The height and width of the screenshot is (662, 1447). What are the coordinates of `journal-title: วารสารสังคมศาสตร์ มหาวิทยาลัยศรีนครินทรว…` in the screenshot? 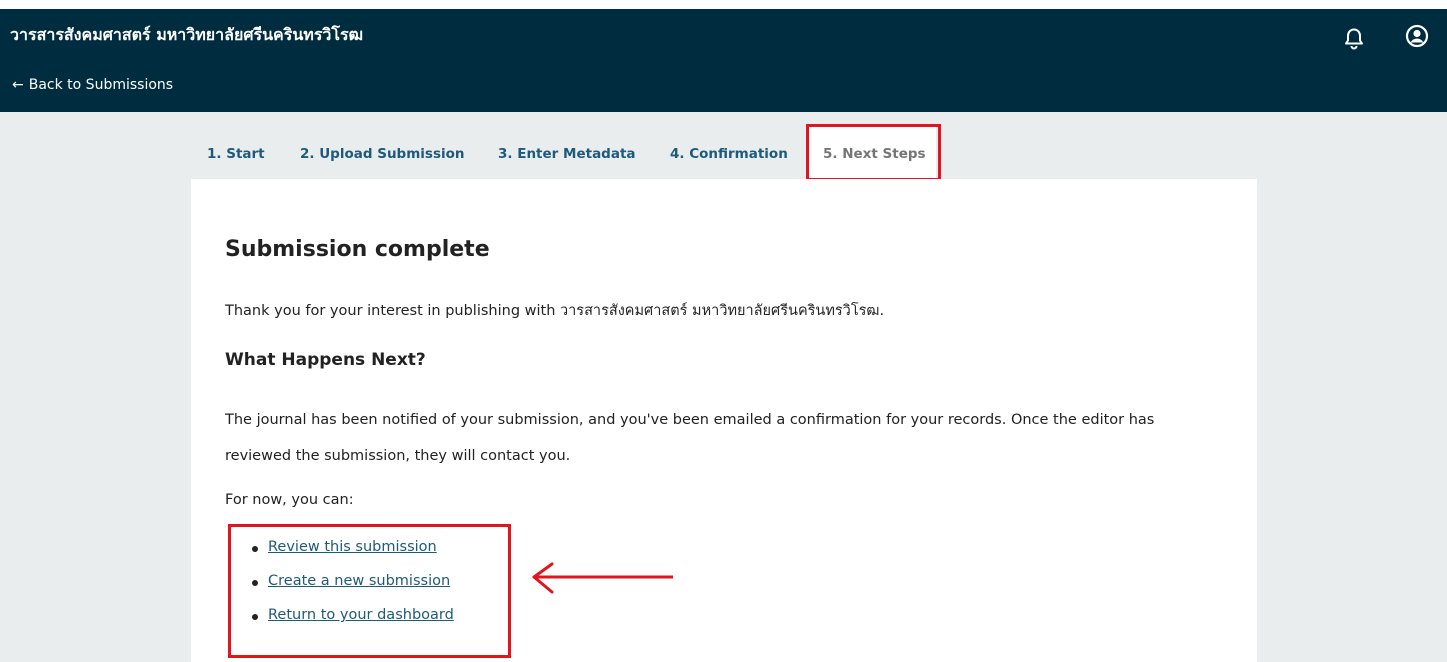 It's located at (187, 34).